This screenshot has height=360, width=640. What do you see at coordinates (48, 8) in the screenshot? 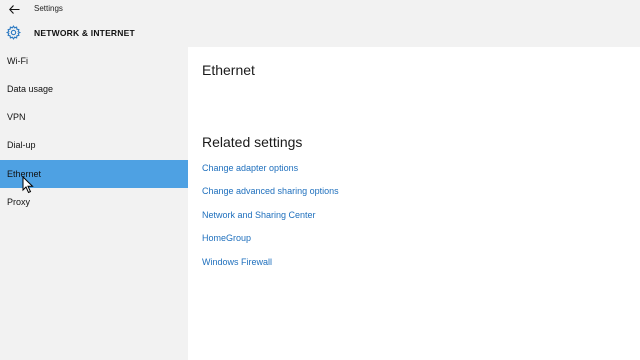
I see `window-title: Settings` at bounding box center [48, 8].